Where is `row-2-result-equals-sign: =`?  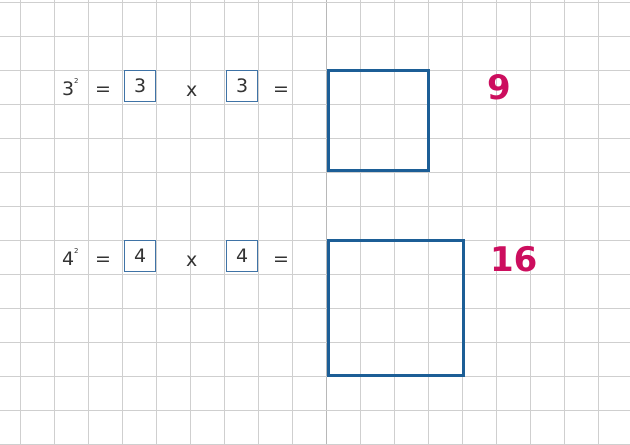 row-2-result-equals-sign: = is located at coordinates (281, 259).